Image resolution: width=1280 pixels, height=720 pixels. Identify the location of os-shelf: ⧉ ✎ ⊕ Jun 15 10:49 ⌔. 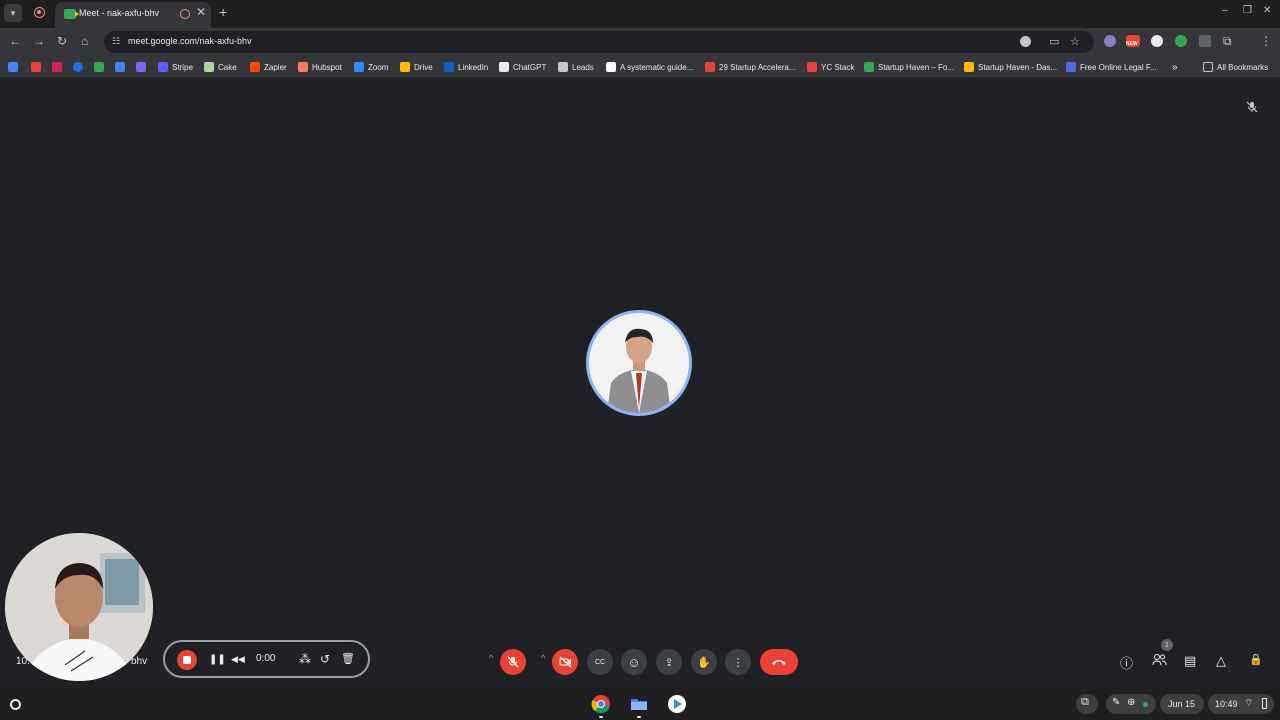
(640, 704).